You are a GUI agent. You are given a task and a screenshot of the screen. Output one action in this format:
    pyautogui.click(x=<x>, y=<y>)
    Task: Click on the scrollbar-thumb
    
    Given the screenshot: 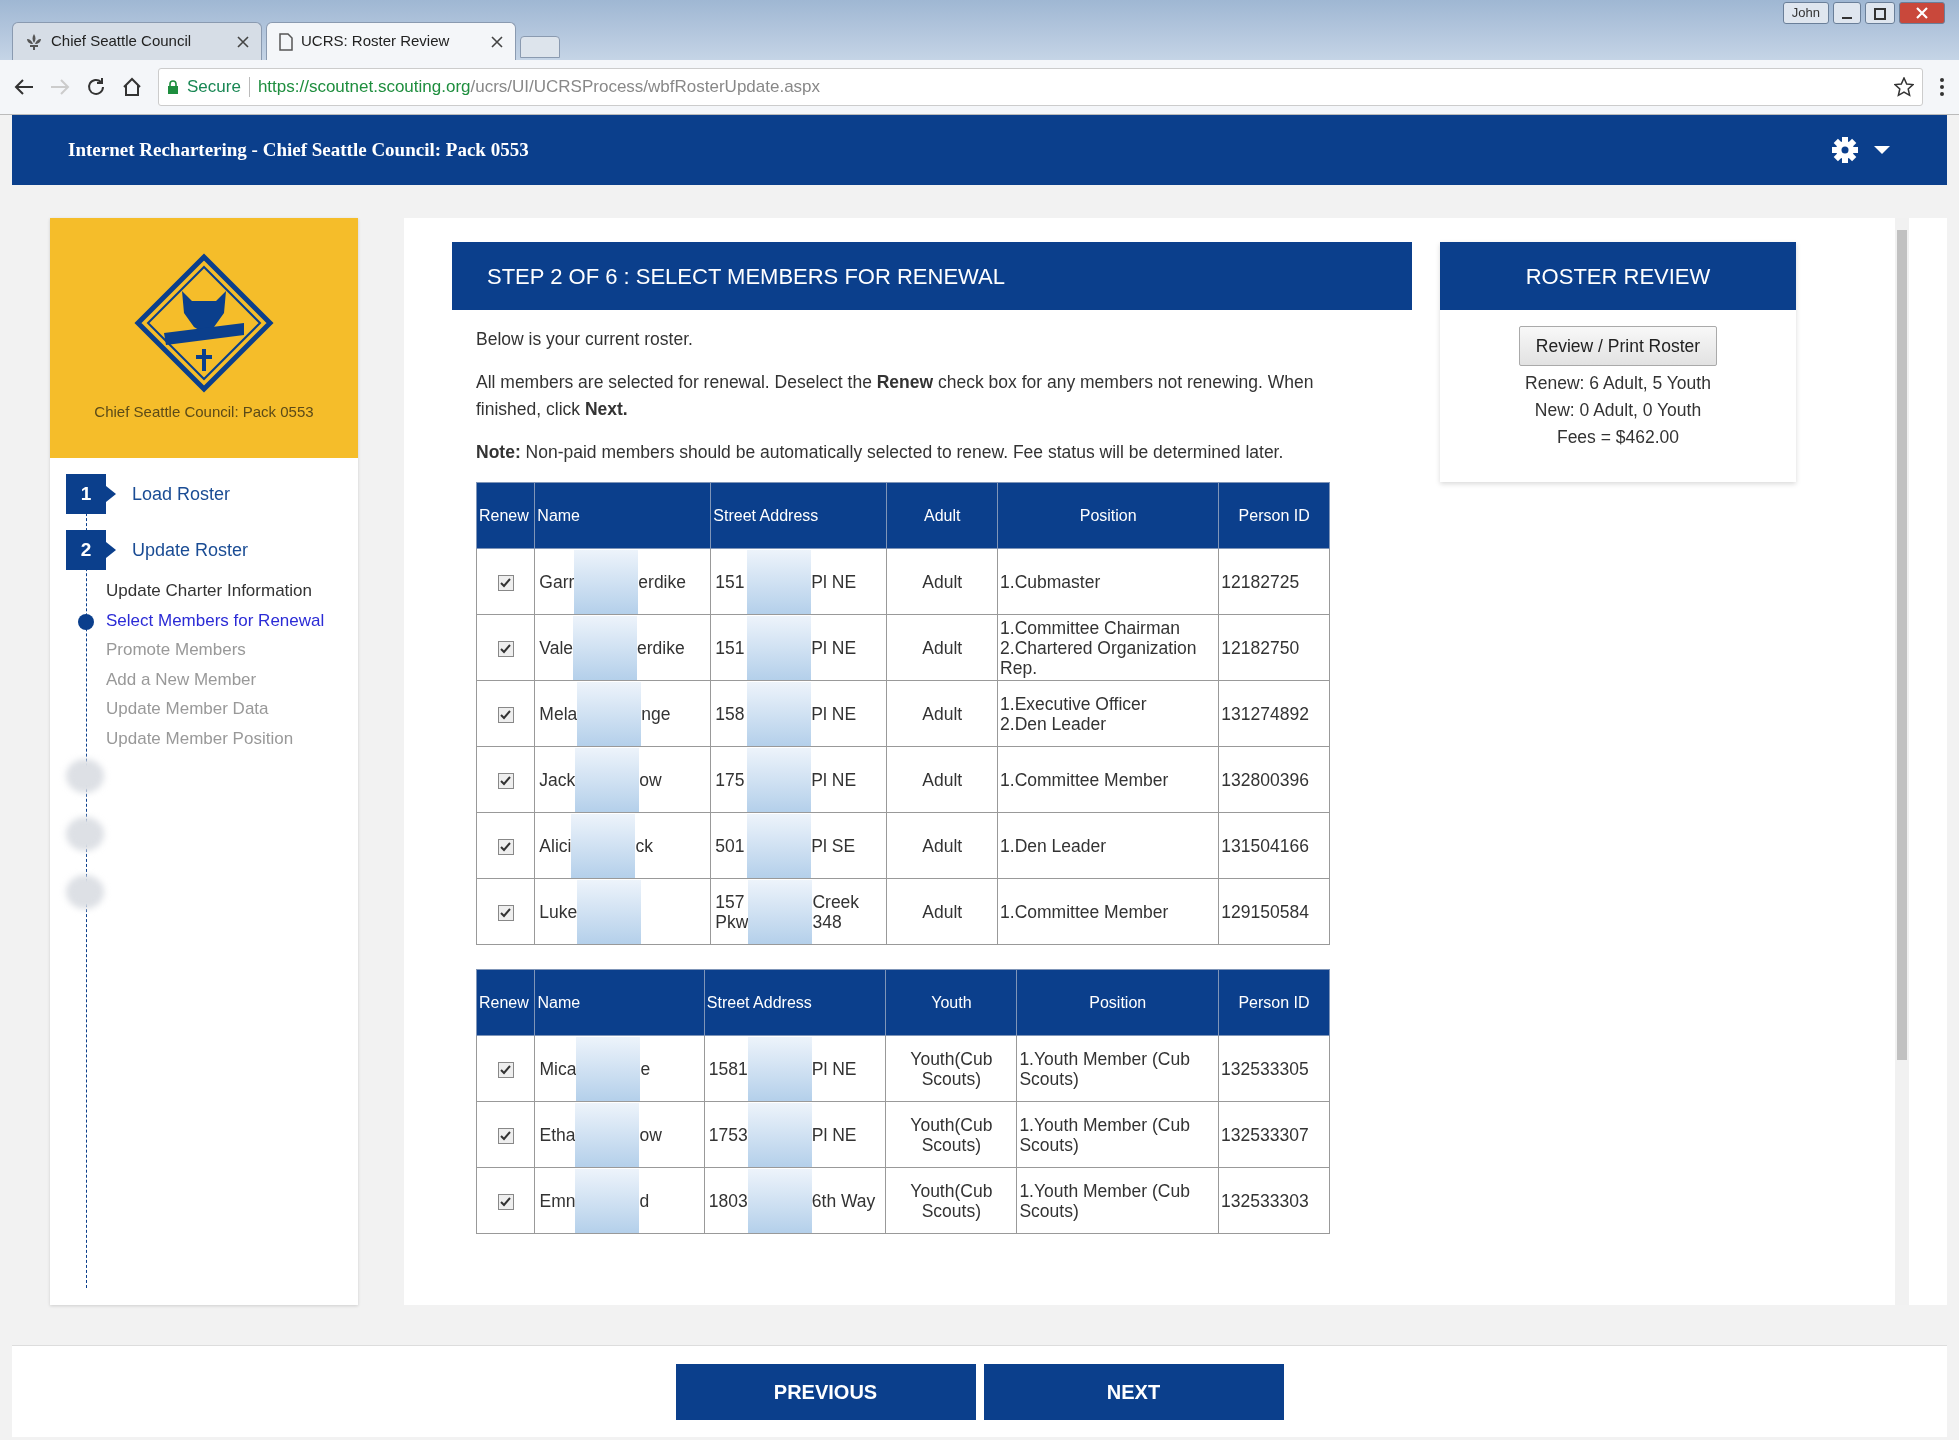 What is the action you would take?
    pyautogui.click(x=1902, y=645)
    